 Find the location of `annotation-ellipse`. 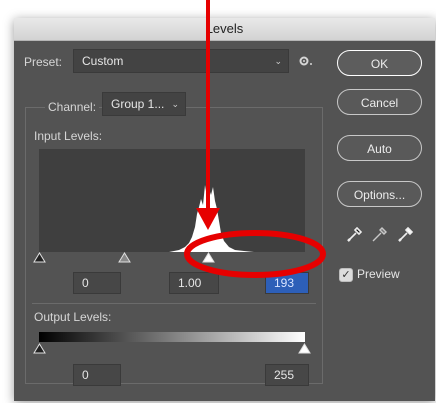

annotation-ellipse is located at coordinates (255, 254).